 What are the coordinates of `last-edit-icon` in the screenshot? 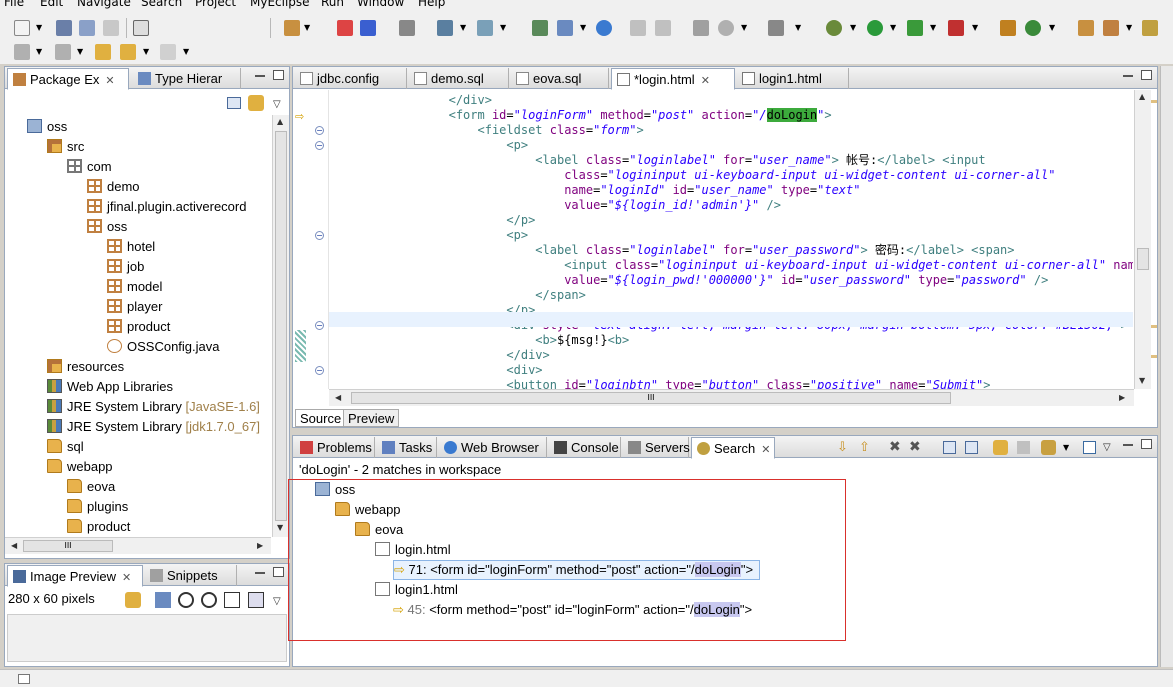 It's located at (103, 52).